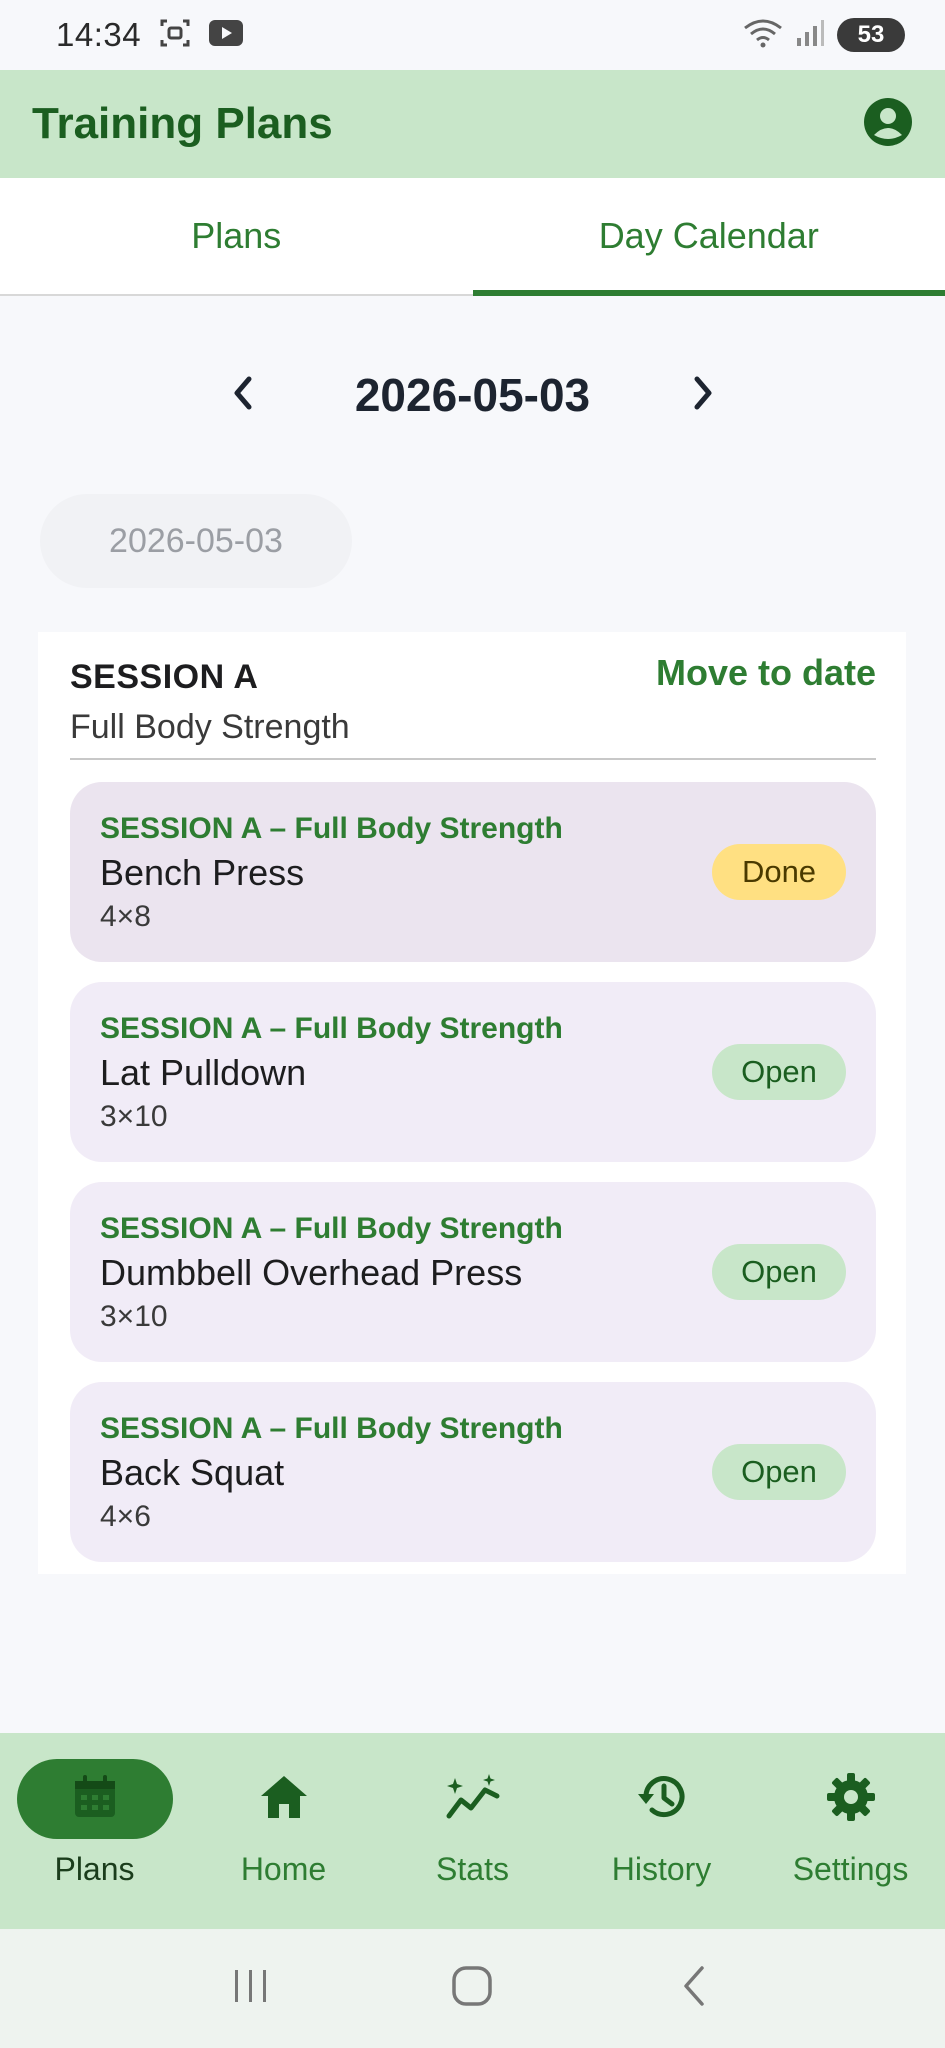 Image resolution: width=945 pixels, height=2048 pixels. I want to click on session-name: SESSION A, so click(164, 677).